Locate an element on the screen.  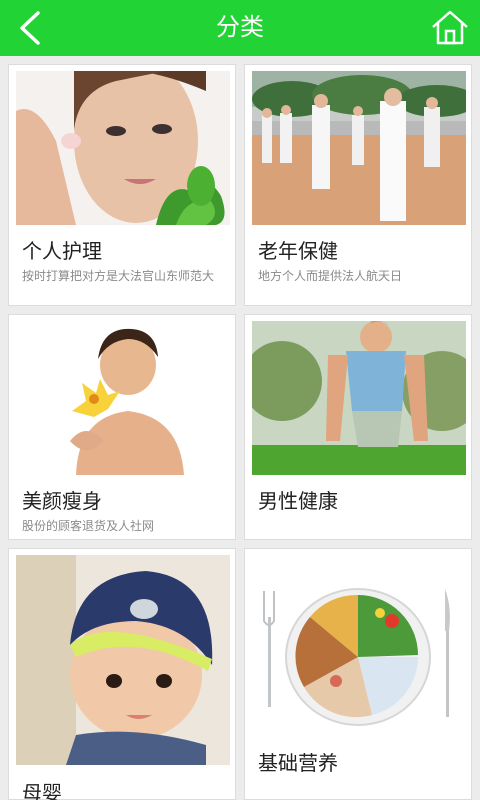
category-card-personal-care: 个人护理 按时打算把对方是大法官山东师范大 is located at coordinates (122, 185).